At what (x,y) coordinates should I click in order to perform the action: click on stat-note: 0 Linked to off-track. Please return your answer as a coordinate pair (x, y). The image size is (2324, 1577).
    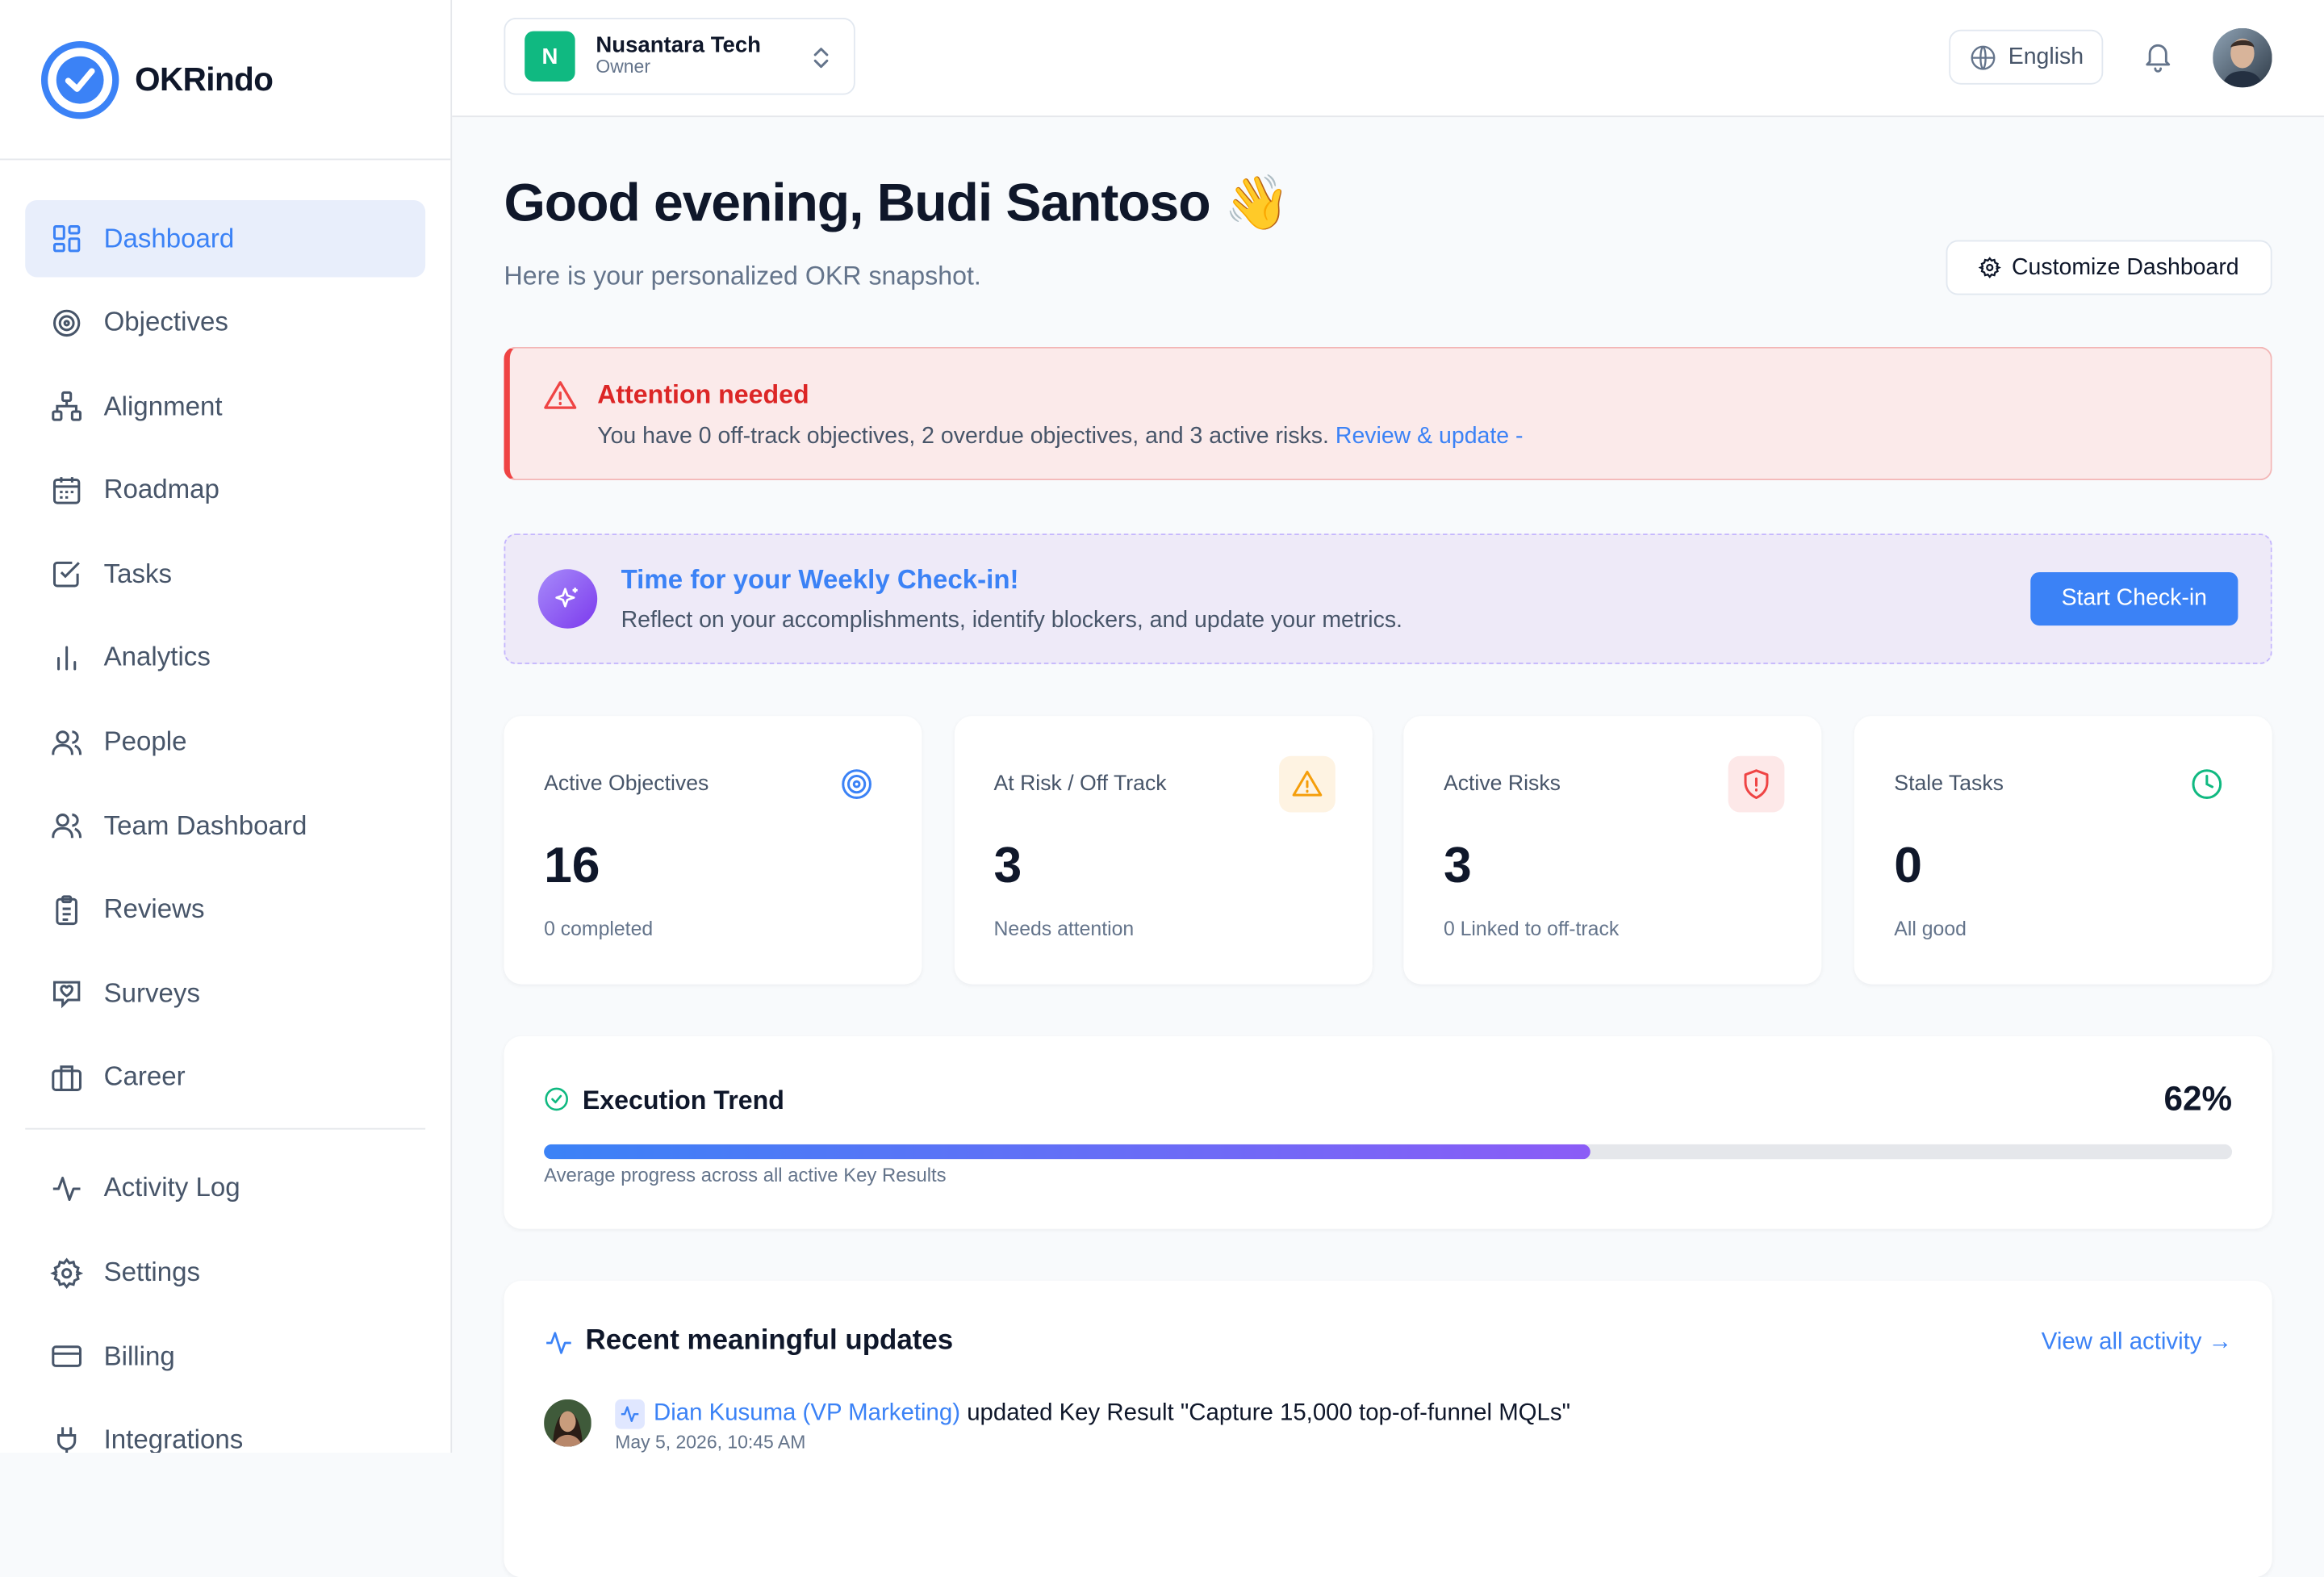
    Looking at the image, I should click on (1531, 928).